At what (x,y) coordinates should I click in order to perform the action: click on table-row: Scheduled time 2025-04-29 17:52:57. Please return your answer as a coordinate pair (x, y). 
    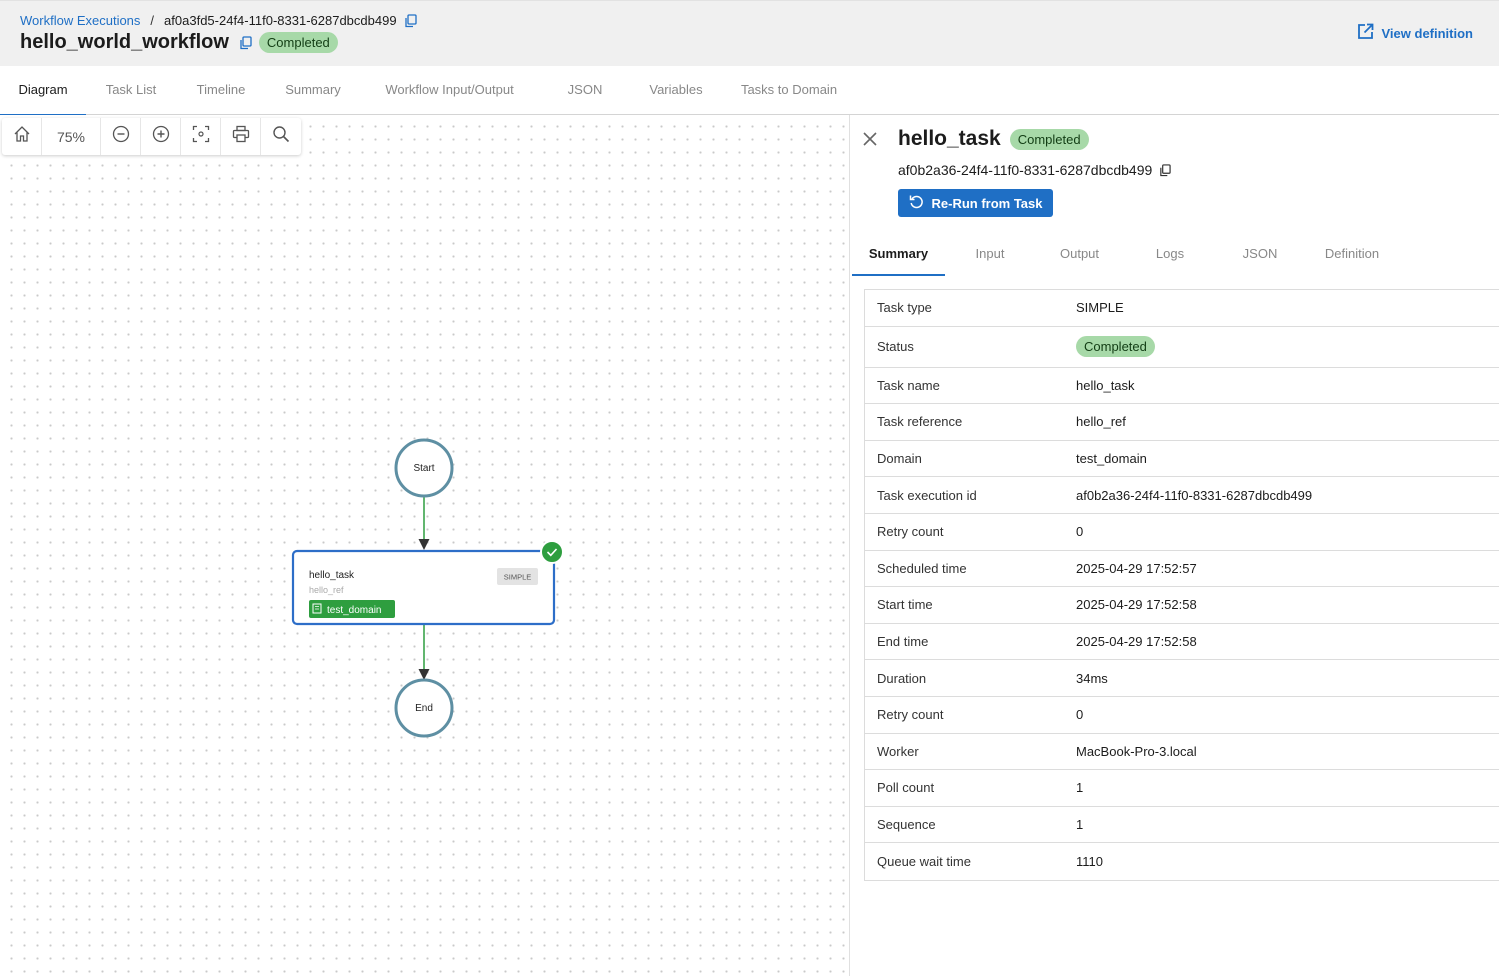
    Looking at the image, I should click on (1182, 569).